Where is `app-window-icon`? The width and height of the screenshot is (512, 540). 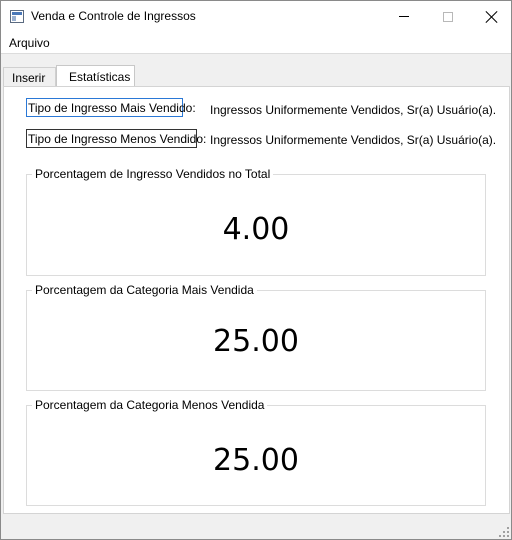
app-window-icon is located at coordinates (17, 16).